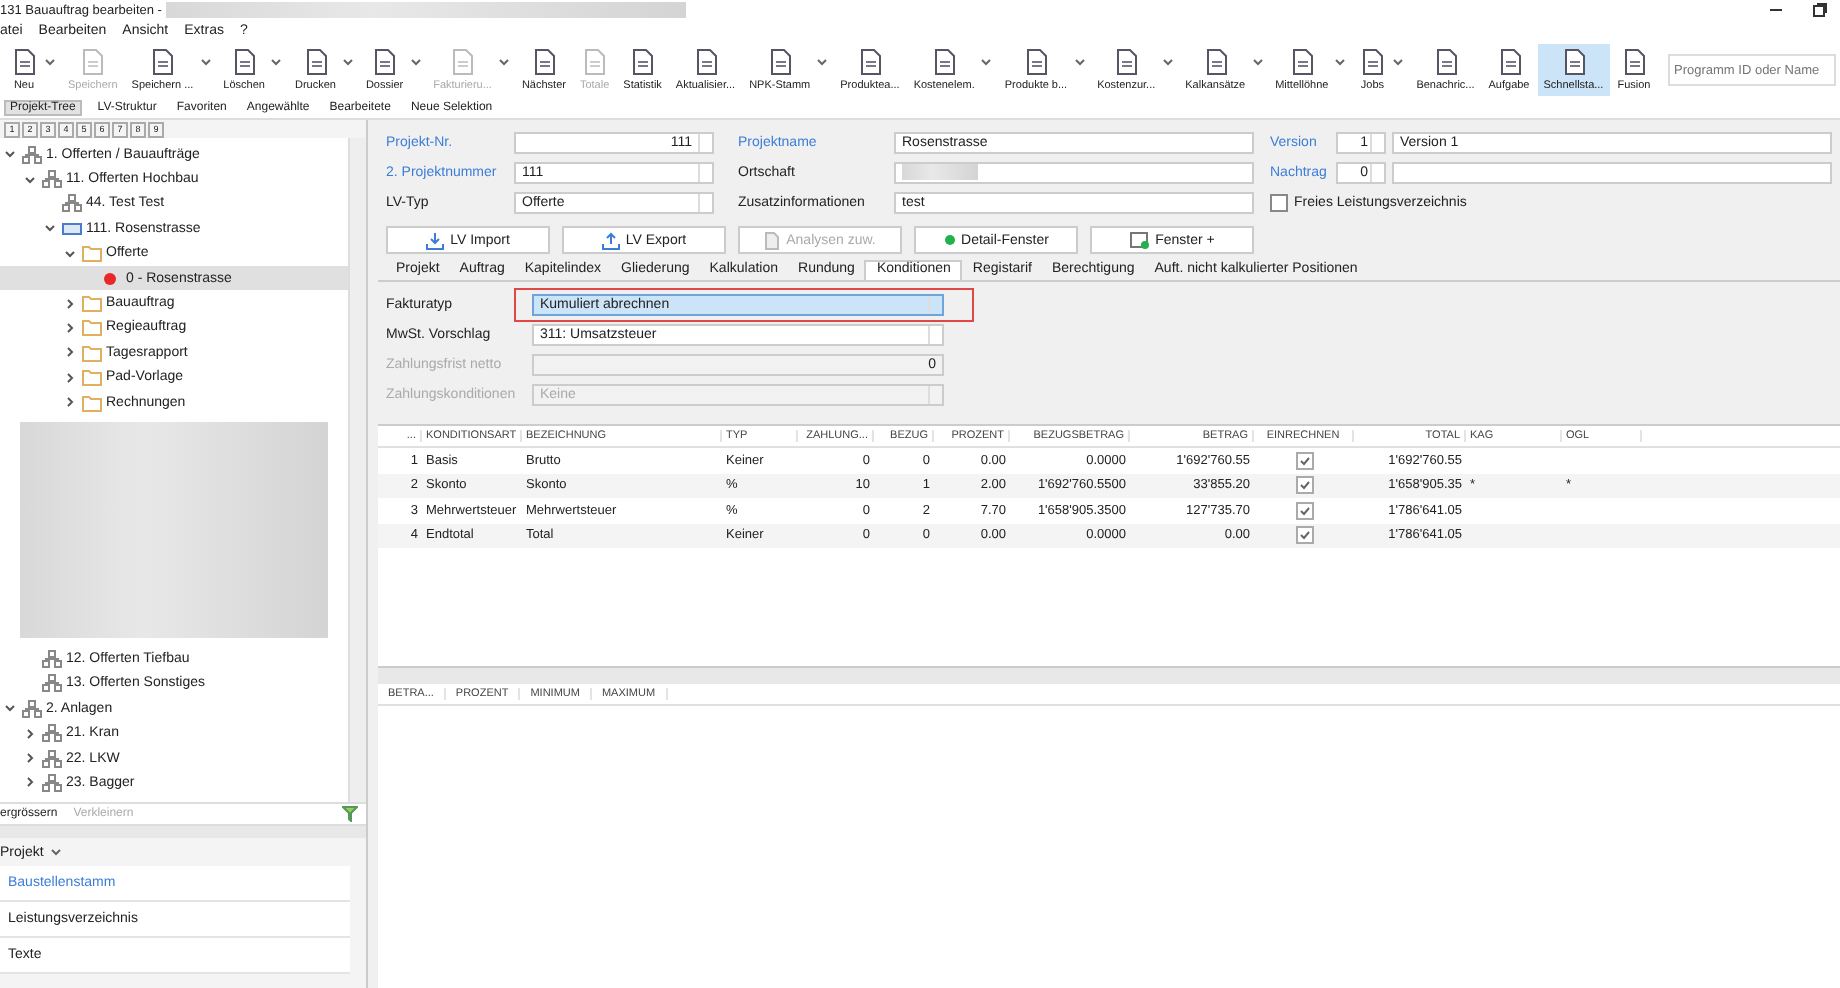 The height and width of the screenshot is (988, 1840). I want to click on upload-icon, so click(610, 240).